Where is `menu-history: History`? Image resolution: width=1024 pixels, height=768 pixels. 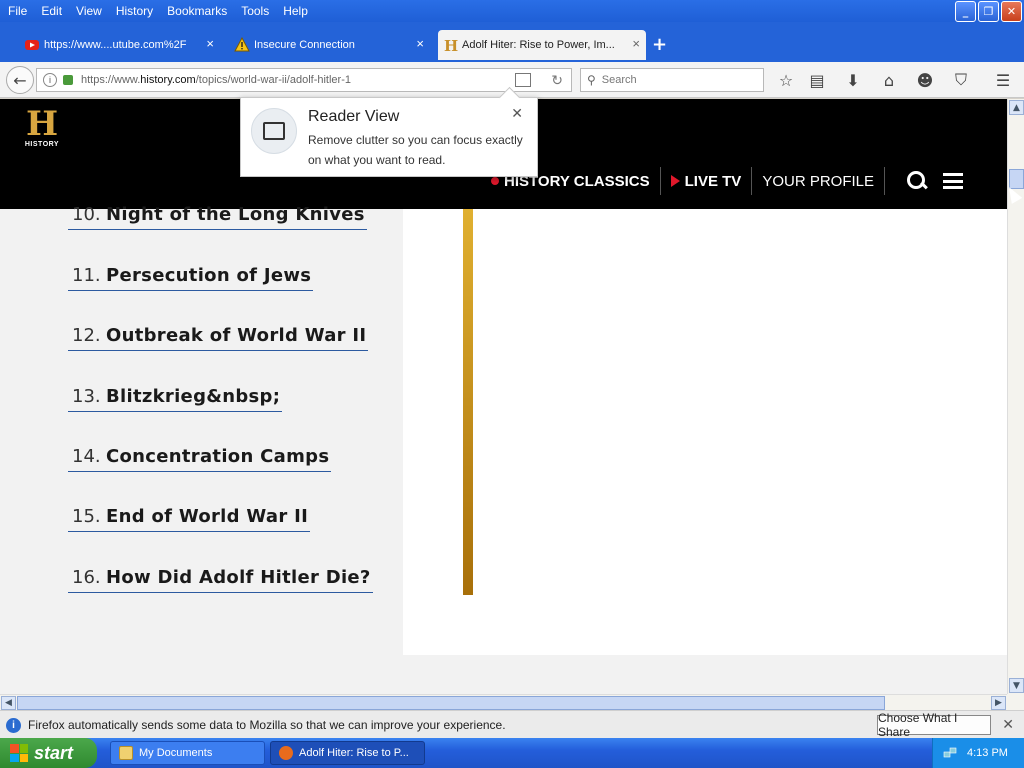 menu-history: History is located at coordinates (134, 11).